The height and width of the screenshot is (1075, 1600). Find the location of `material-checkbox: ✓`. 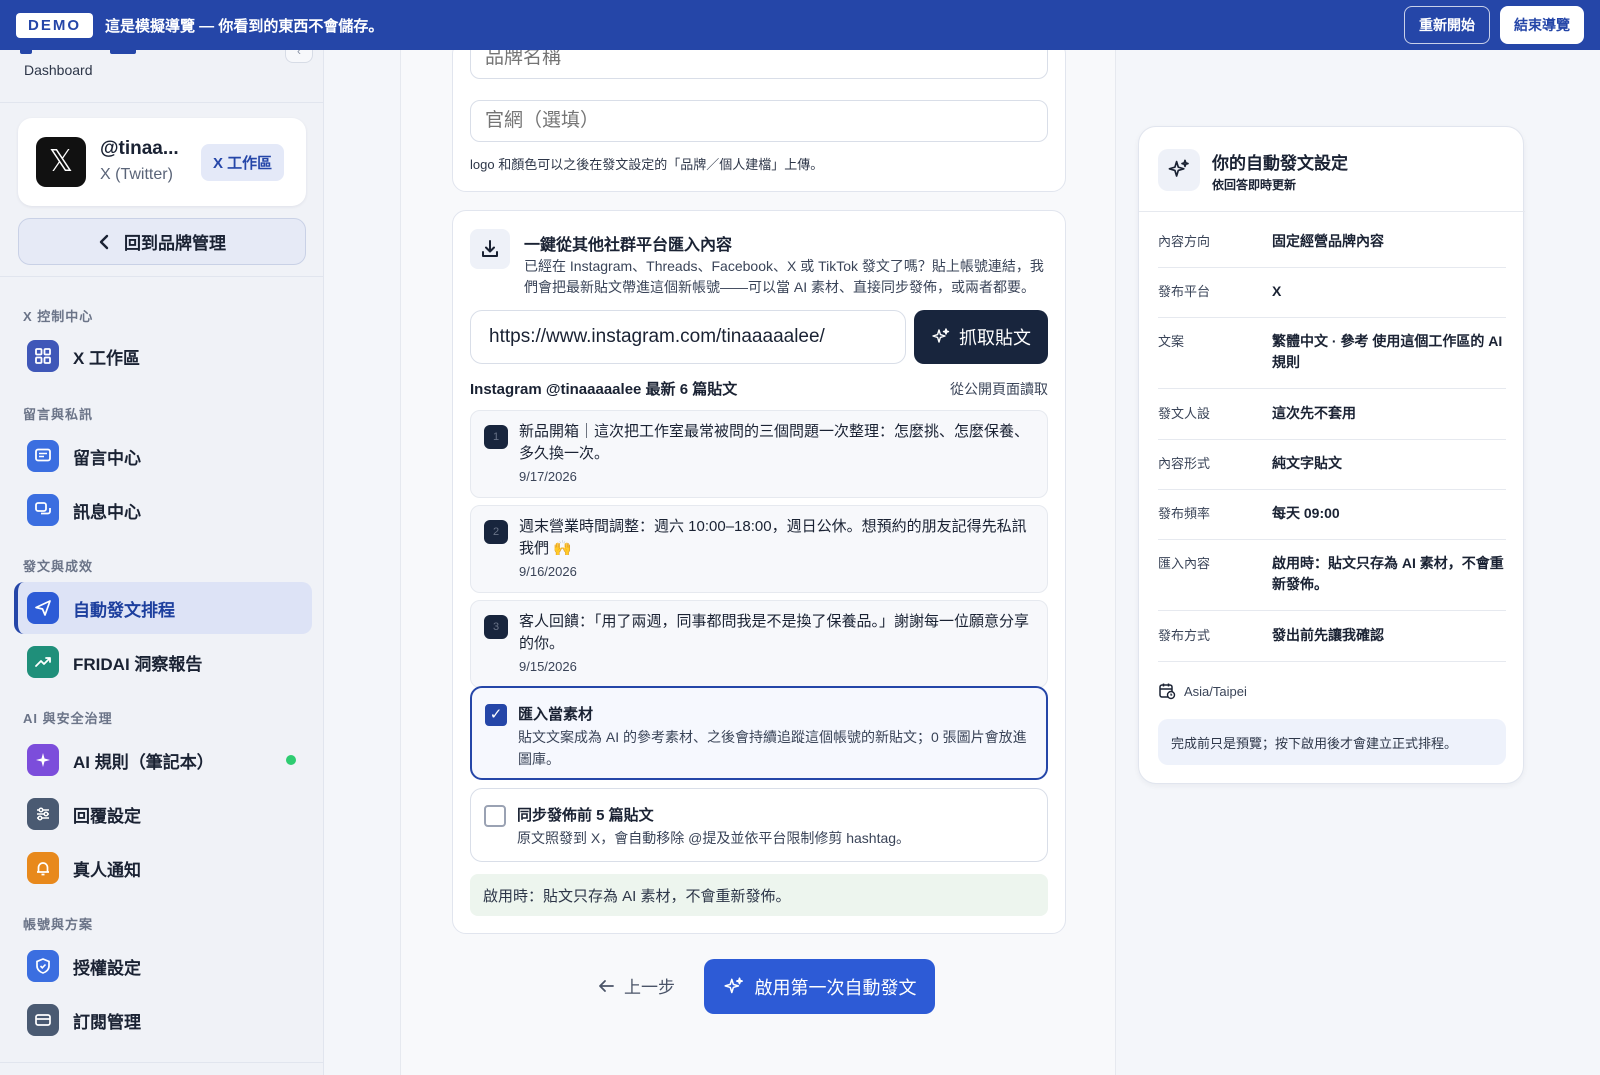

material-checkbox: ✓ is located at coordinates (496, 715).